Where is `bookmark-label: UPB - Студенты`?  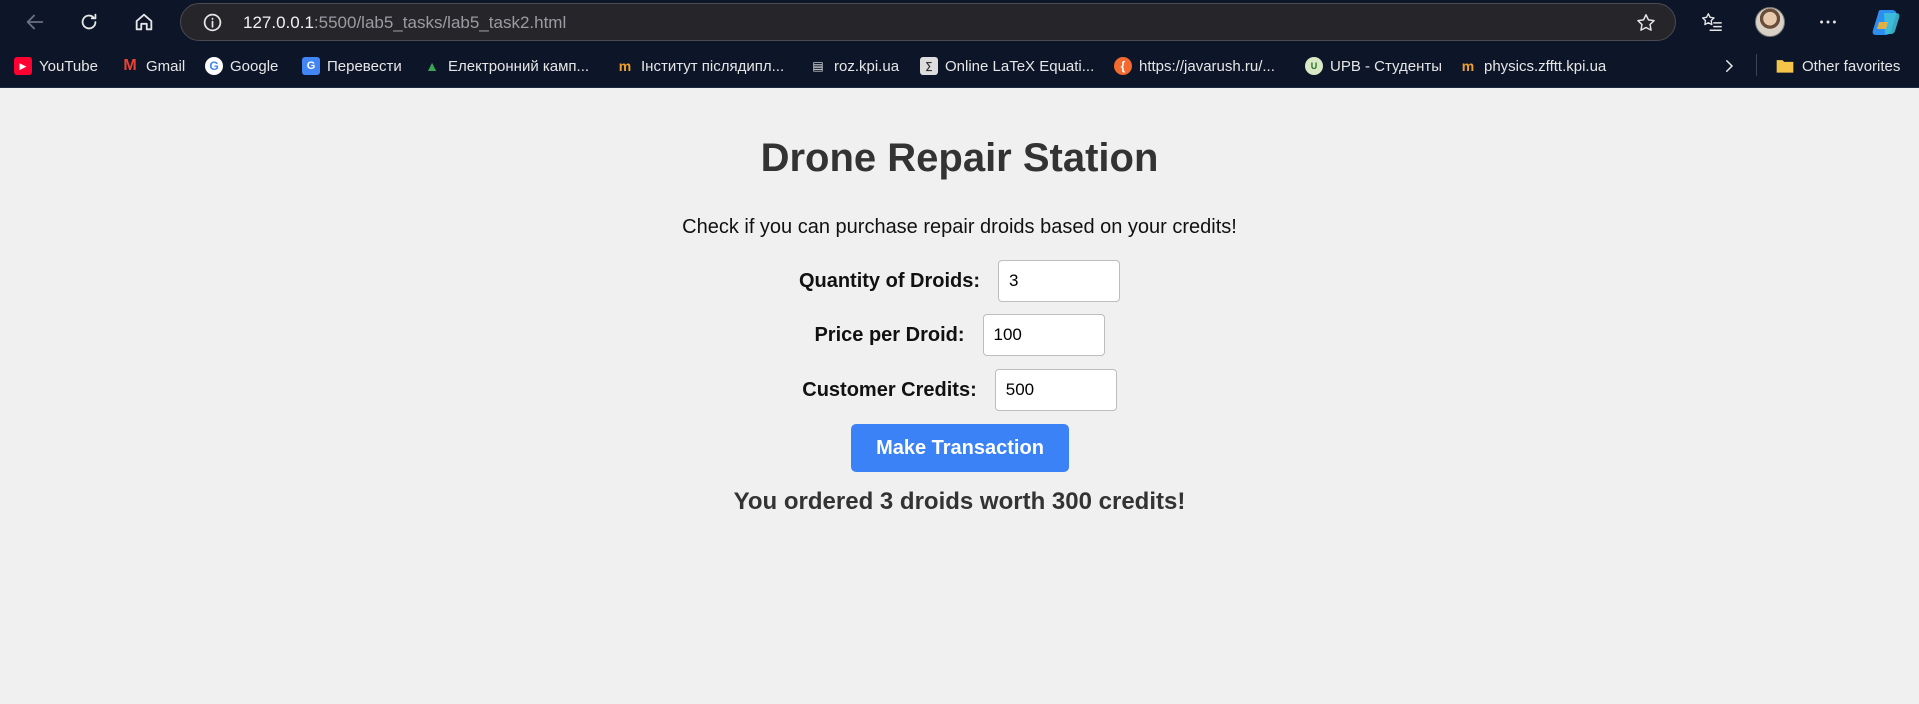
bookmark-label: UPB - Студенты is located at coordinates (1386, 66).